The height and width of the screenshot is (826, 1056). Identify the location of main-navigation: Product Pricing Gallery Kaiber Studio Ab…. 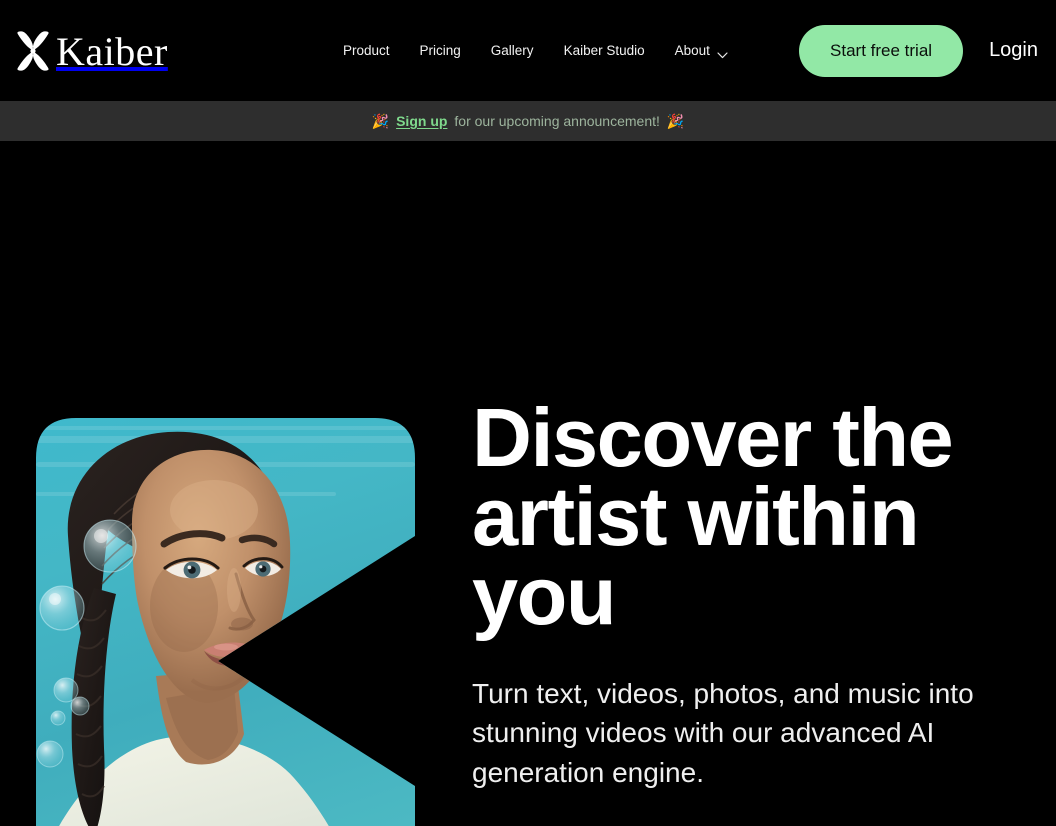
(535, 50).